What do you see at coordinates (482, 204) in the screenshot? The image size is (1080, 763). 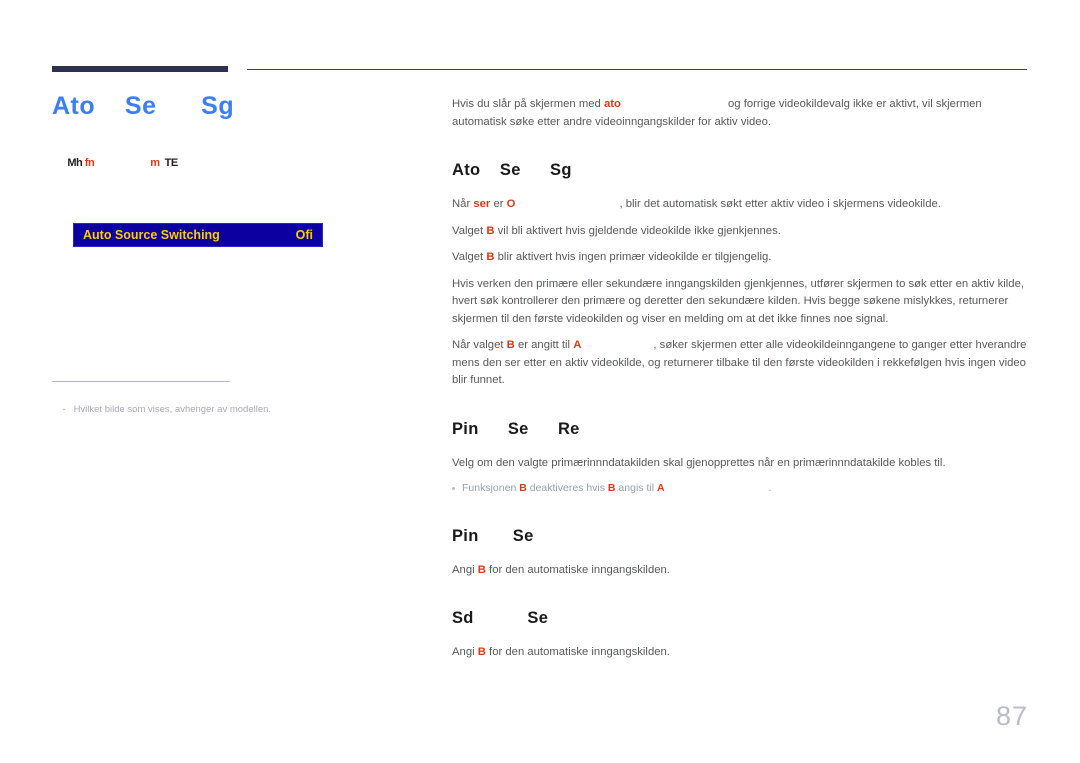 I see `s1p1-keyword-1: ser` at bounding box center [482, 204].